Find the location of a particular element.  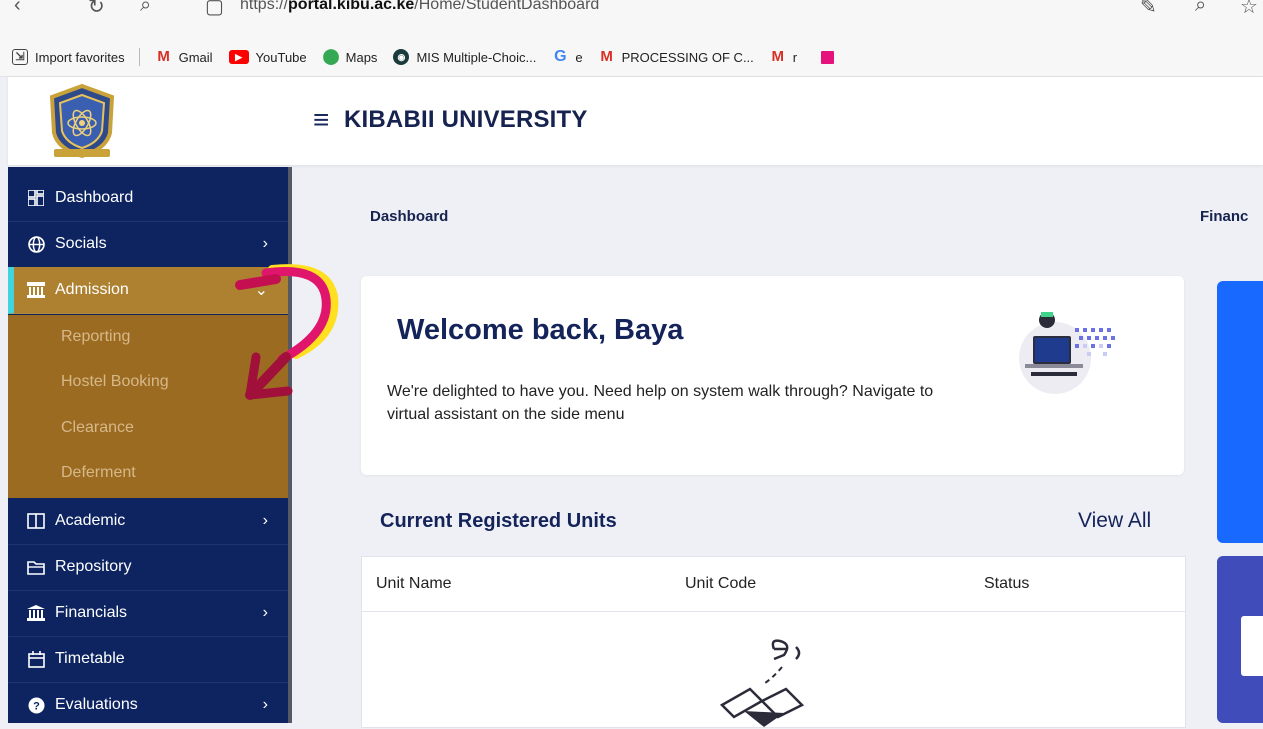

bookmark-google: G e is located at coordinates (567, 57).